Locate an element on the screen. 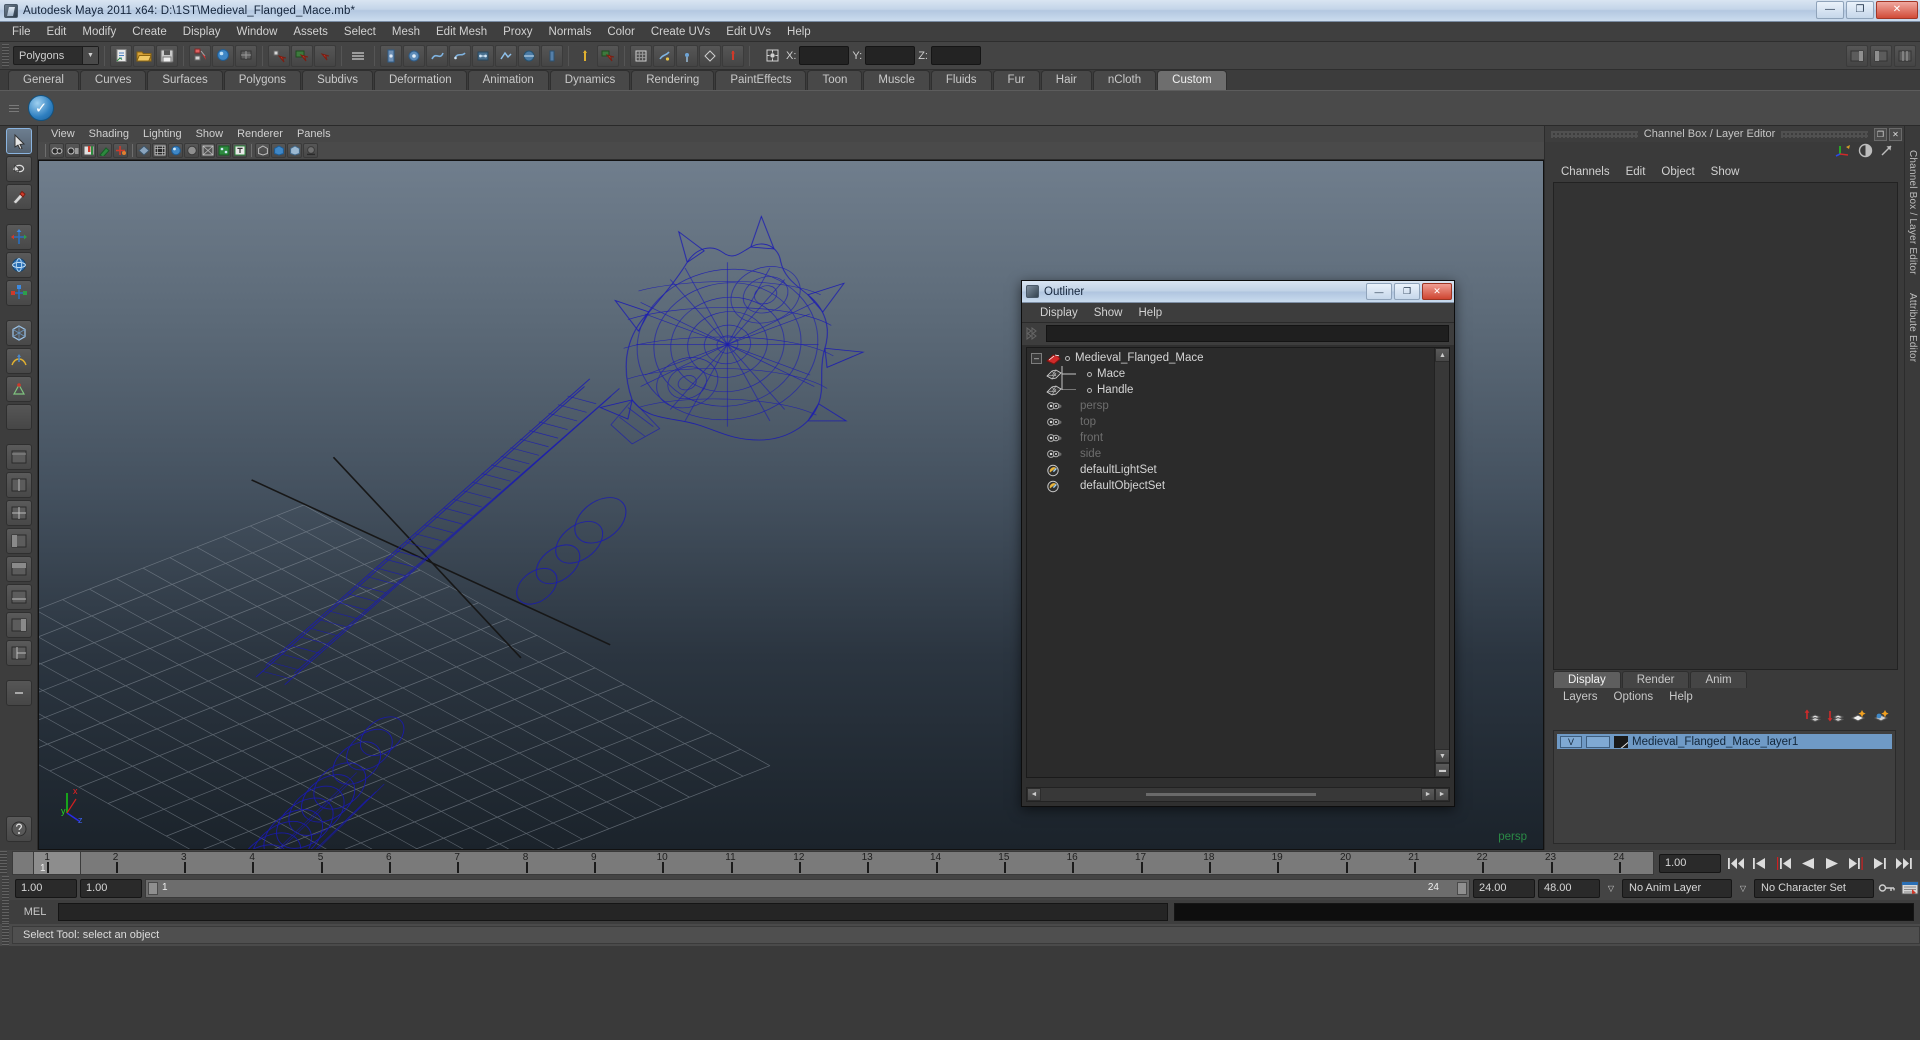 This screenshot has width=1920, height=1040. shelf-tab-curves: Curves is located at coordinates (113, 80).